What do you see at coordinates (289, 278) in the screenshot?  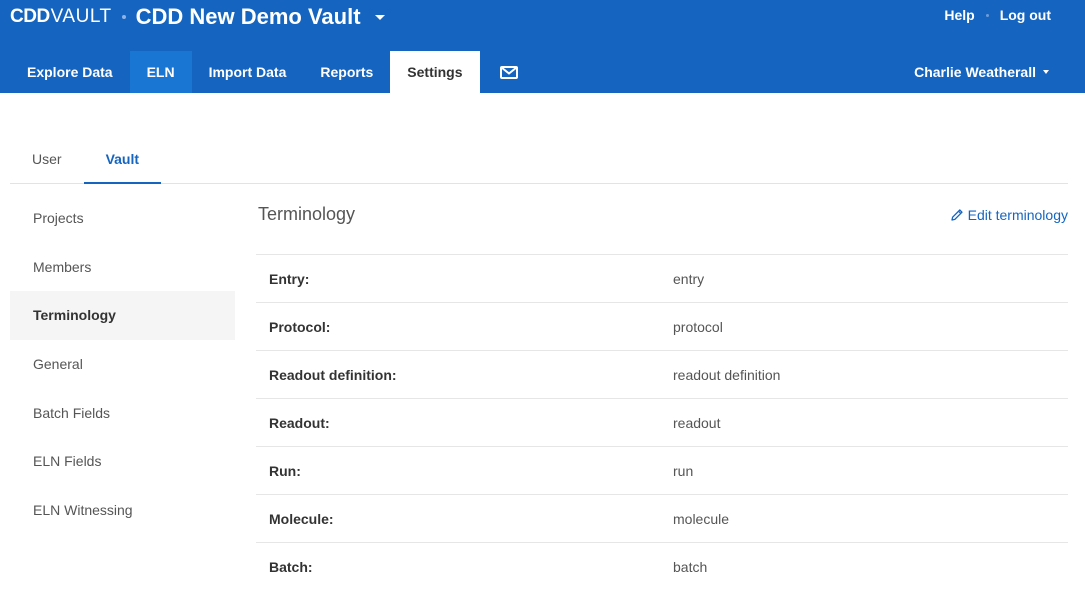 I see `term-label: Entry:` at bounding box center [289, 278].